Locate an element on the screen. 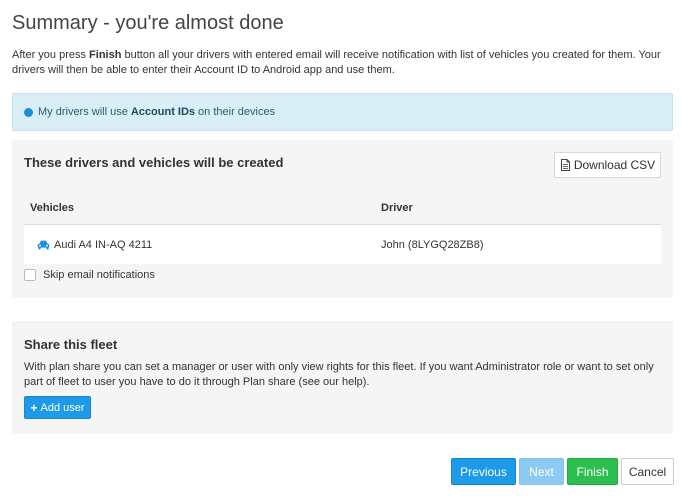 Image resolution: width=684 pixels, height=500 pixels. column-header-vehicles: Vehicles is located at coordinates (52, 208).